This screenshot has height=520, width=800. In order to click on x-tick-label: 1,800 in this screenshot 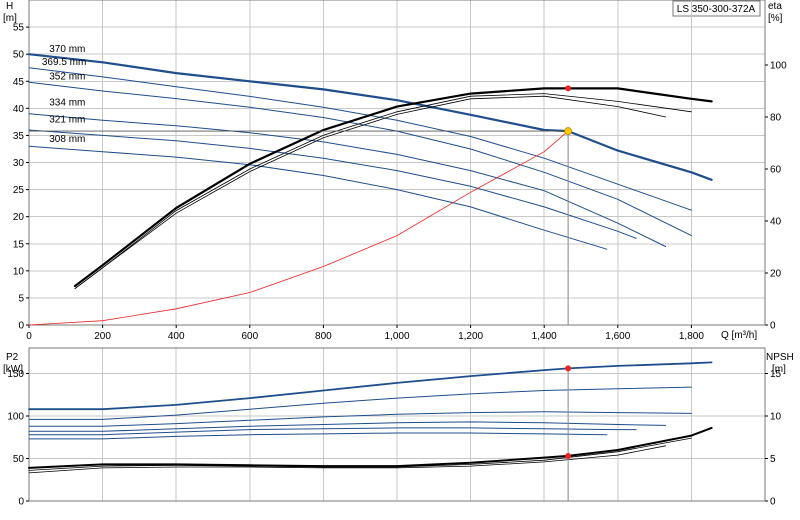, I will do `click(691, 336)`.